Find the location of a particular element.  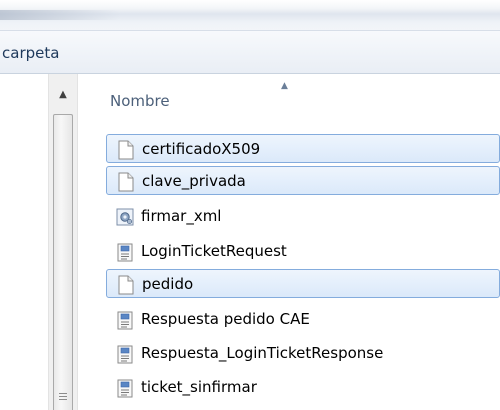

new-folder-button: carpeta is located at coordinates (29, 53).